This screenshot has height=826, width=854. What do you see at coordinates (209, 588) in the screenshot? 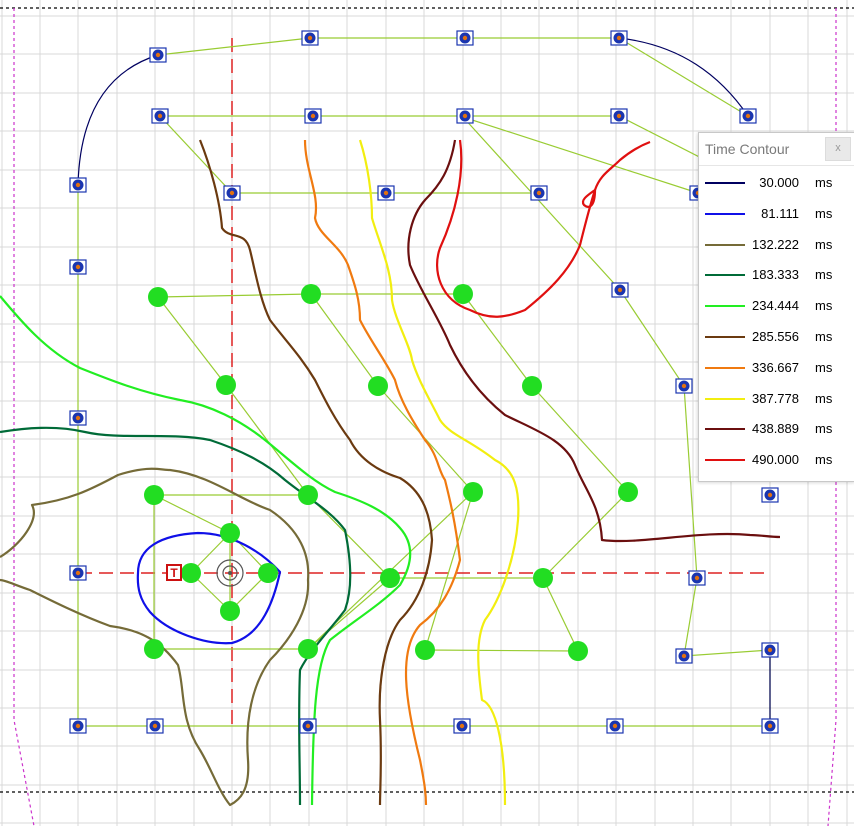
I see `contour-line` at bounding box center [209, 588].